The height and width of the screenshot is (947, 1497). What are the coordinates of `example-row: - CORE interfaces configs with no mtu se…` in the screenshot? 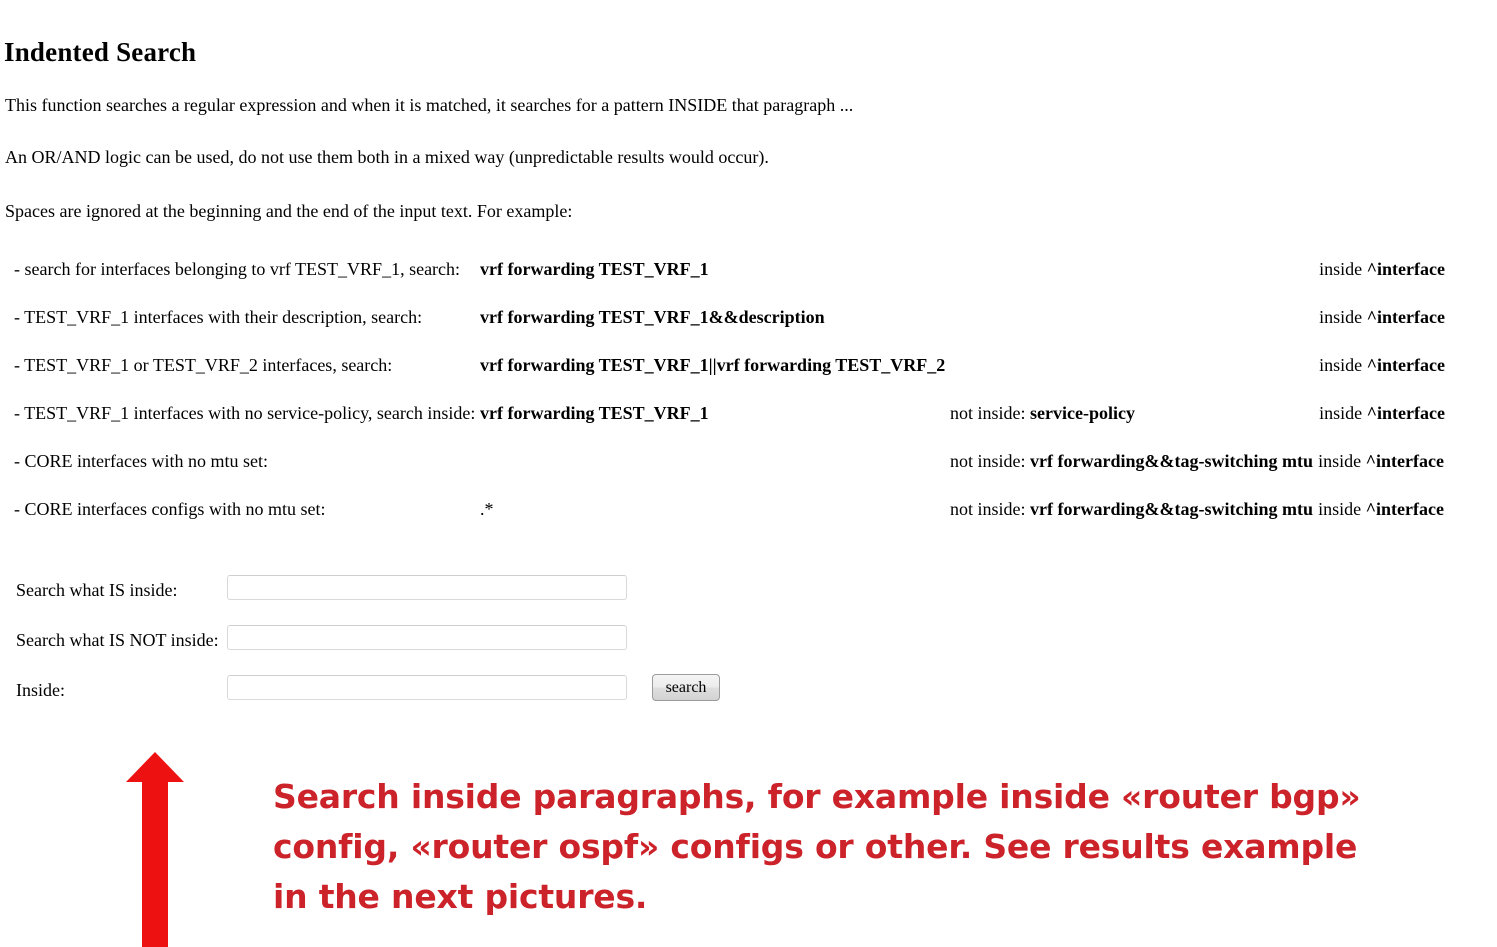 It's located at (748, 522).